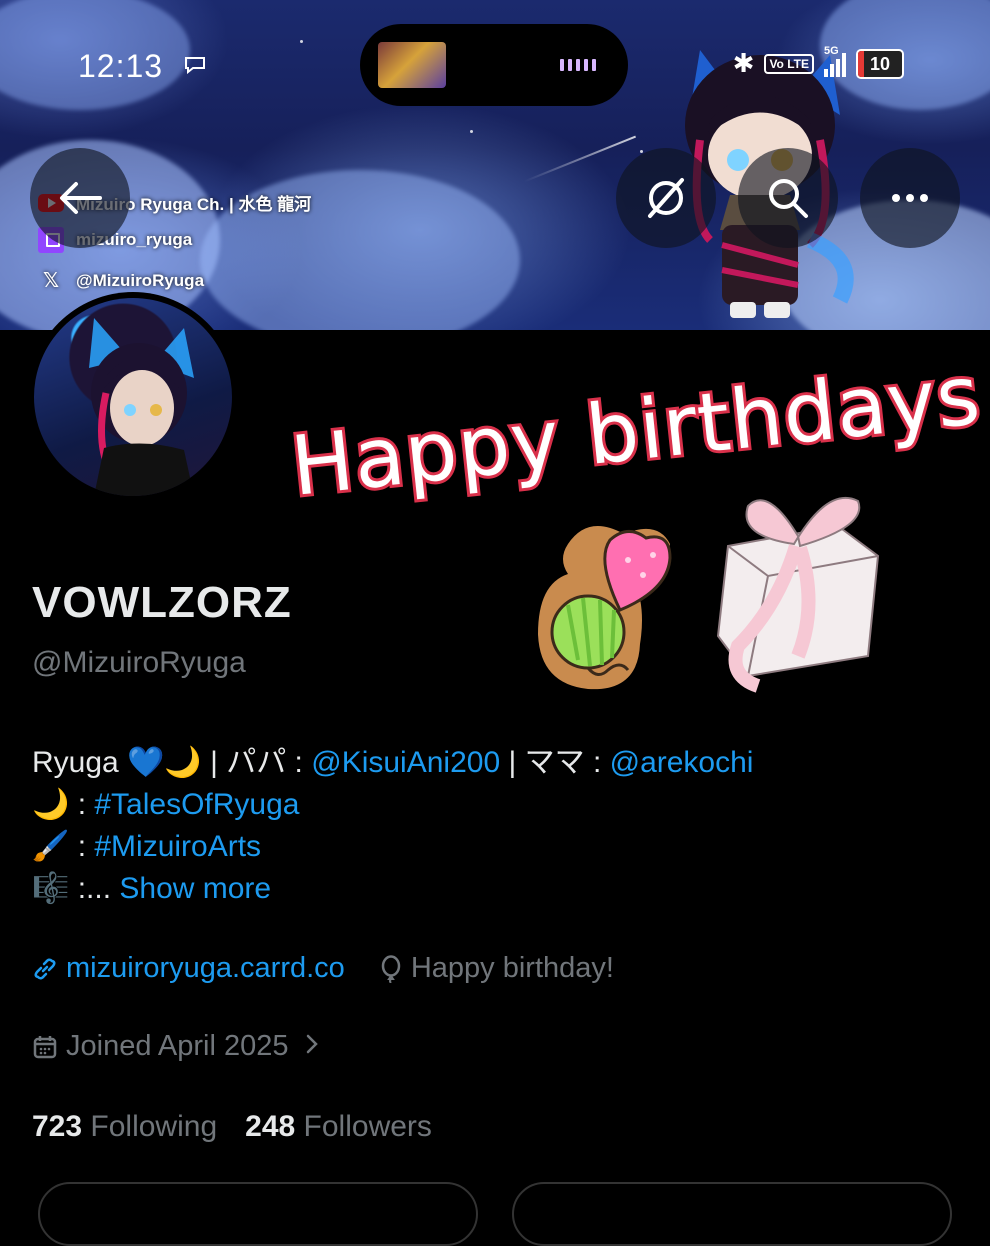 Image resolution: width=990 pixels, height=1246 pixels. I want to click on grok-slash-icon, so click(666, 198).